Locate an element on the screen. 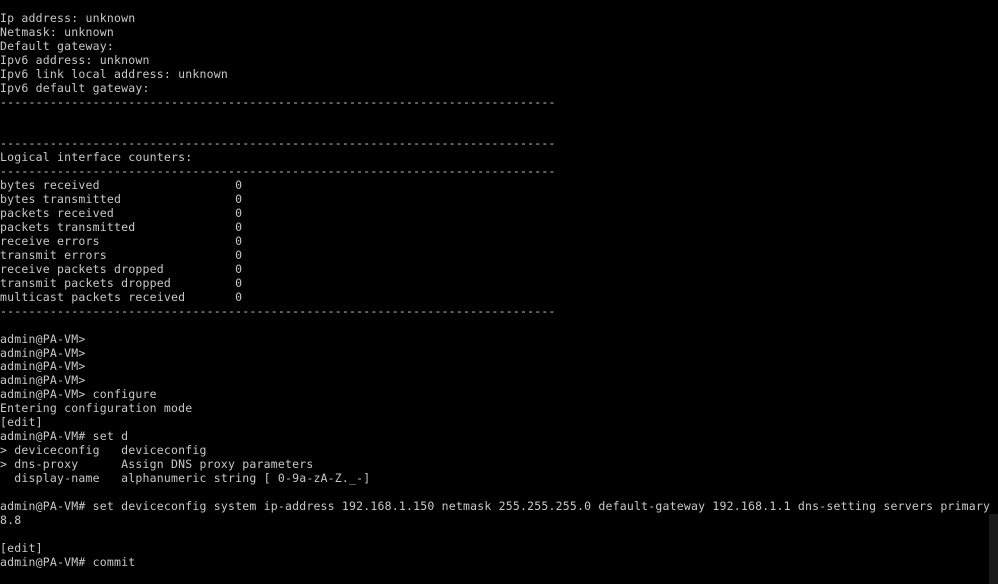 The width and height of the screenshot is (998, 584). terminal-completion-deviceconfig: > deviceconfig deviceconfig is located at coordinates (103, 450).